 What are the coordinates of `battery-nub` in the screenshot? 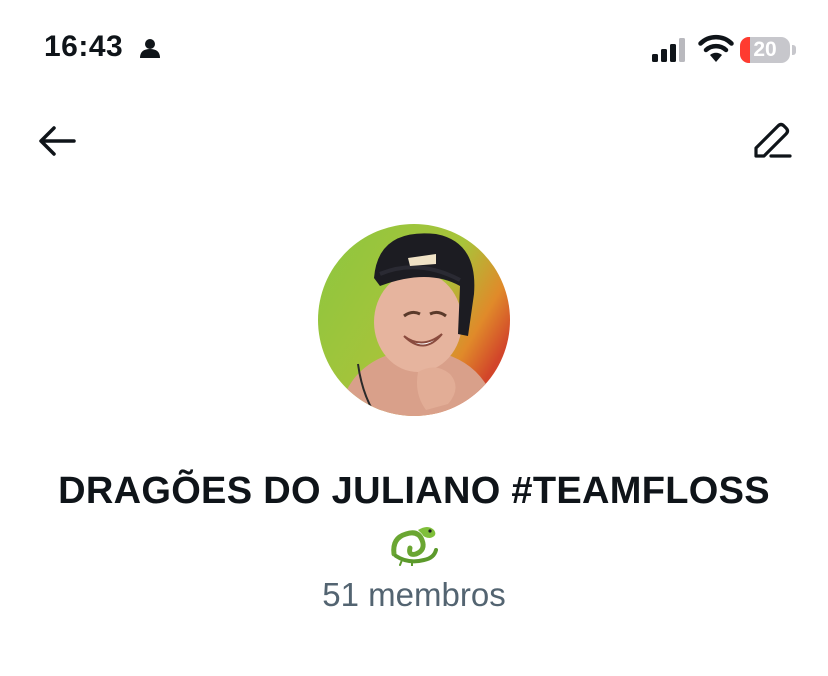 It's located at (794, 50).